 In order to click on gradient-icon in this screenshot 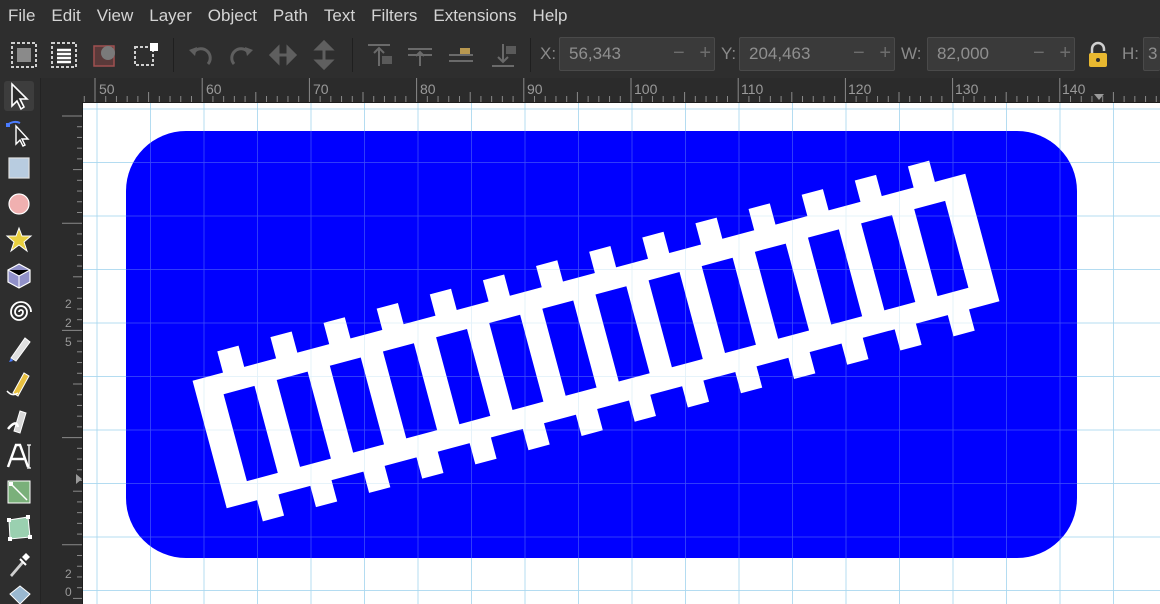, I will do `click(19, 492)`.